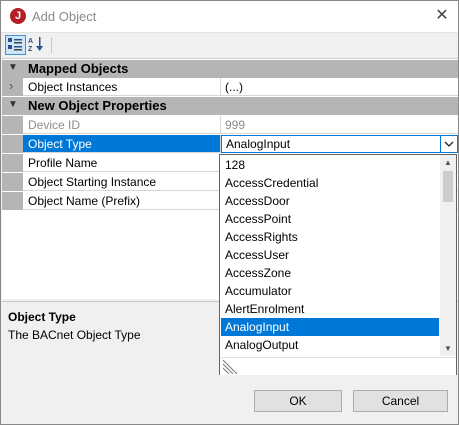  Describe the element at coordinates (235, 125) in the screenshot. I see `property-value: 999` at that location.